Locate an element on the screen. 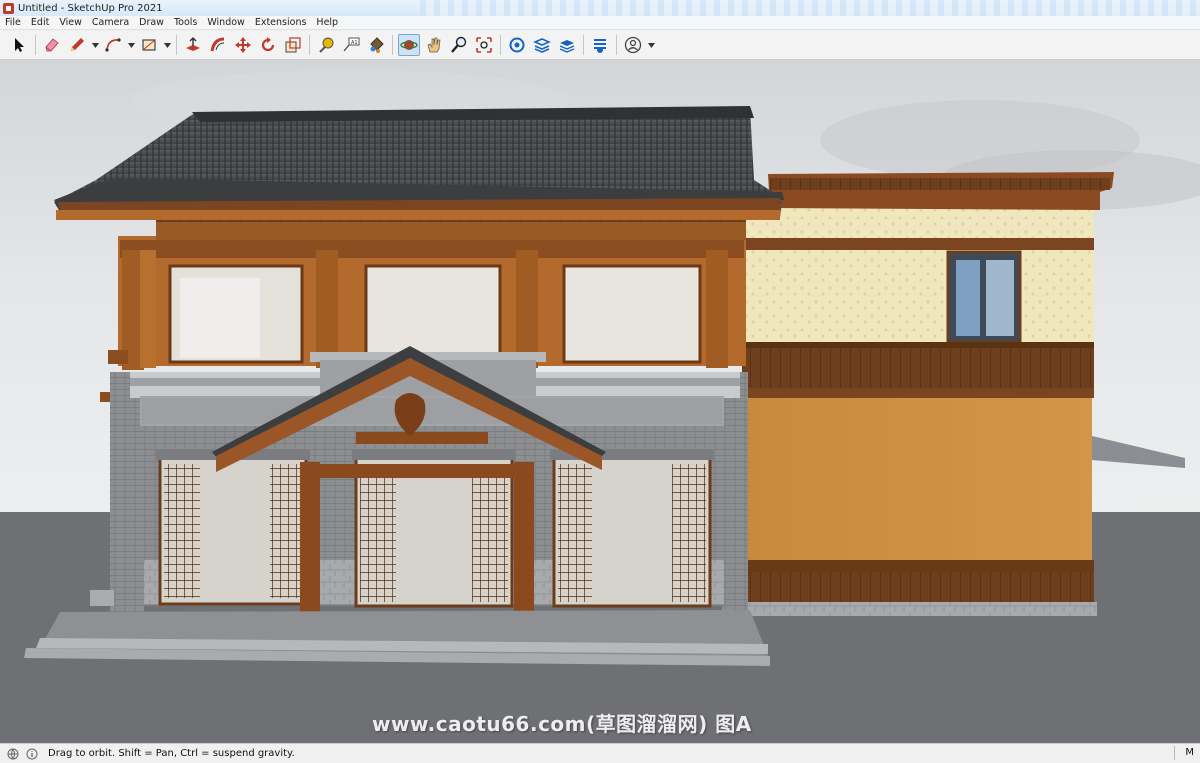 The height and width of the screenshot is (763, 1200). zoom-icon is located at coordinates (459, 44).